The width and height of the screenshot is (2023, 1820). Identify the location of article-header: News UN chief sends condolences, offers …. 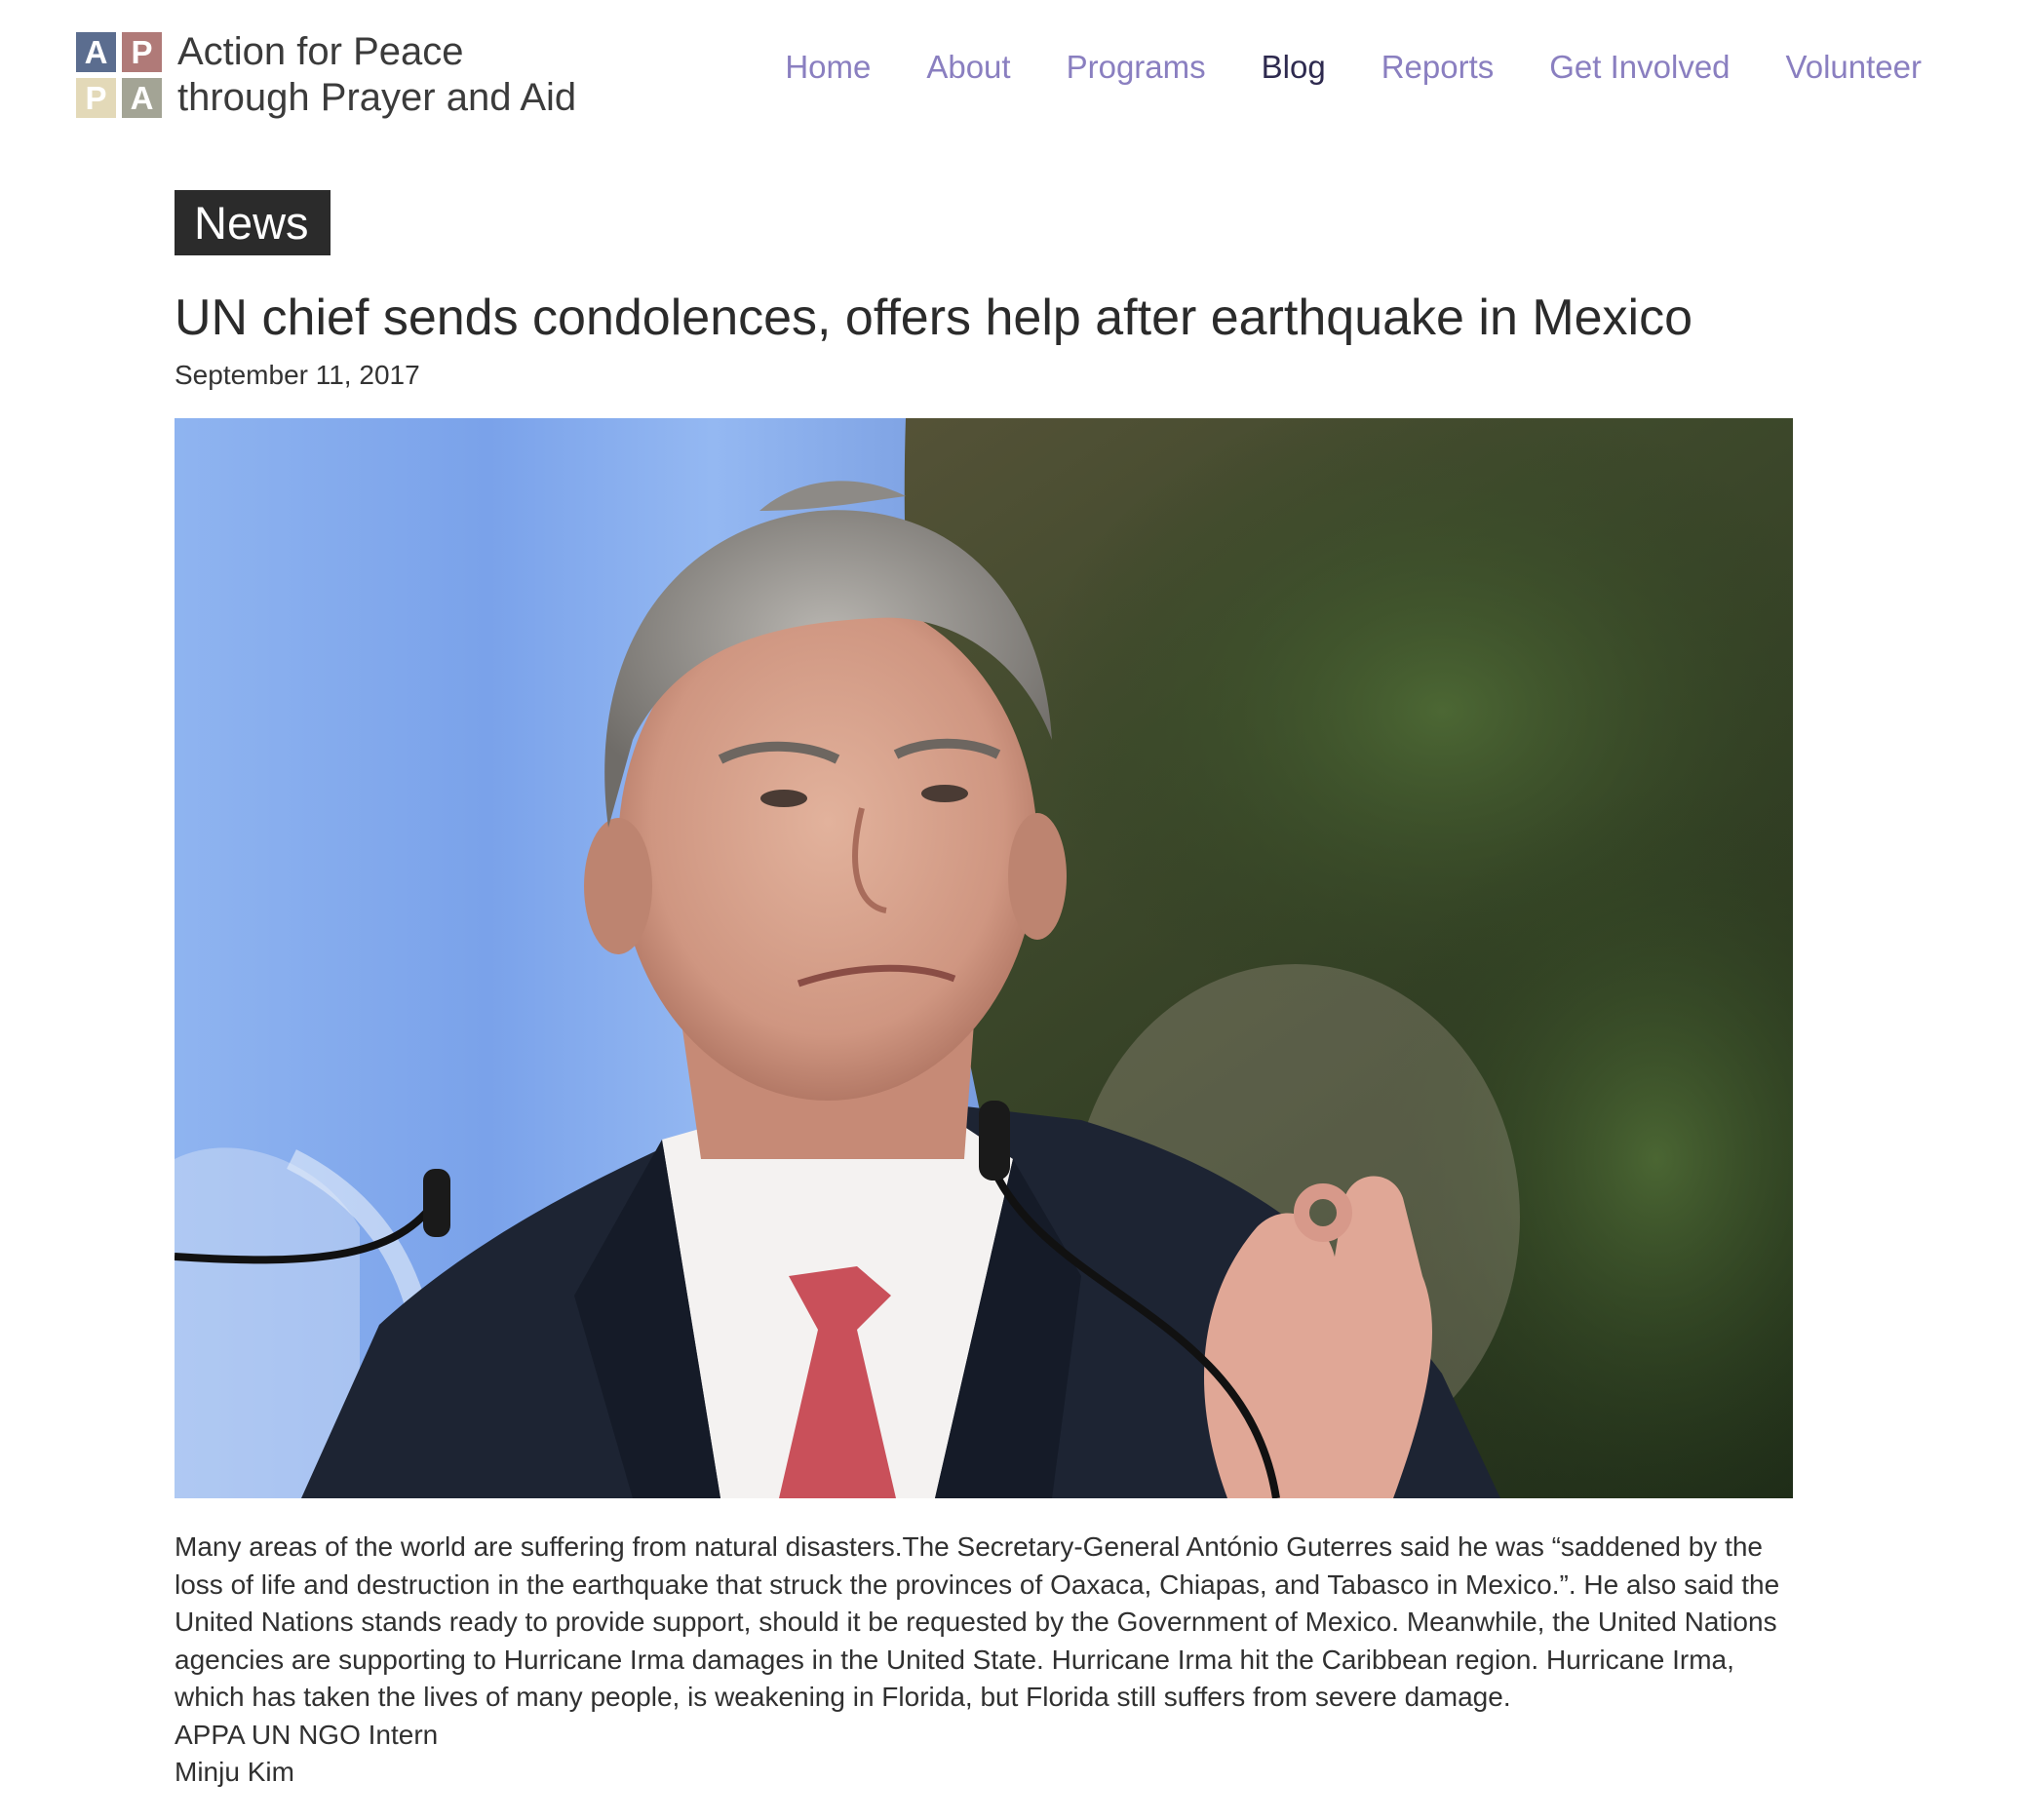
(984, 290).